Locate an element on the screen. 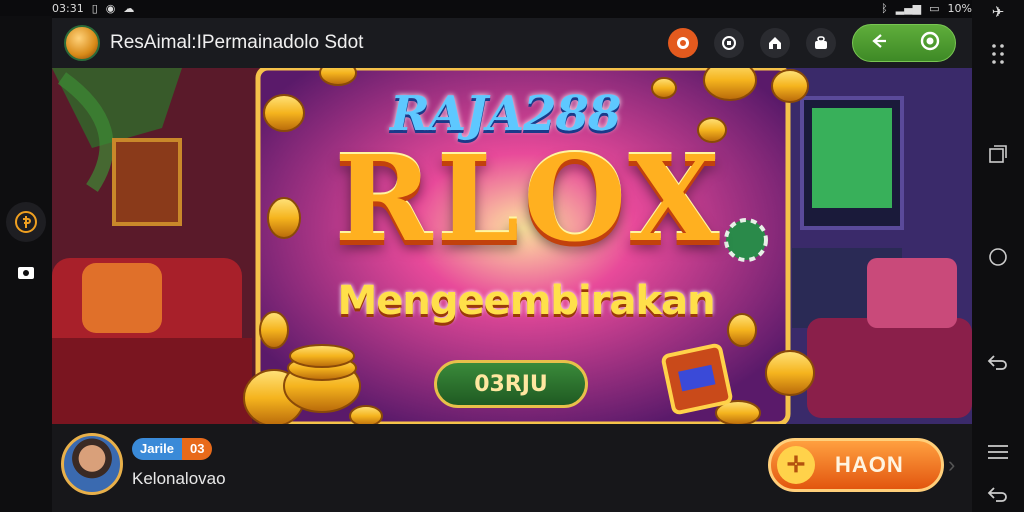  circle-icon: ◉ is located at coordinates (110, 8).